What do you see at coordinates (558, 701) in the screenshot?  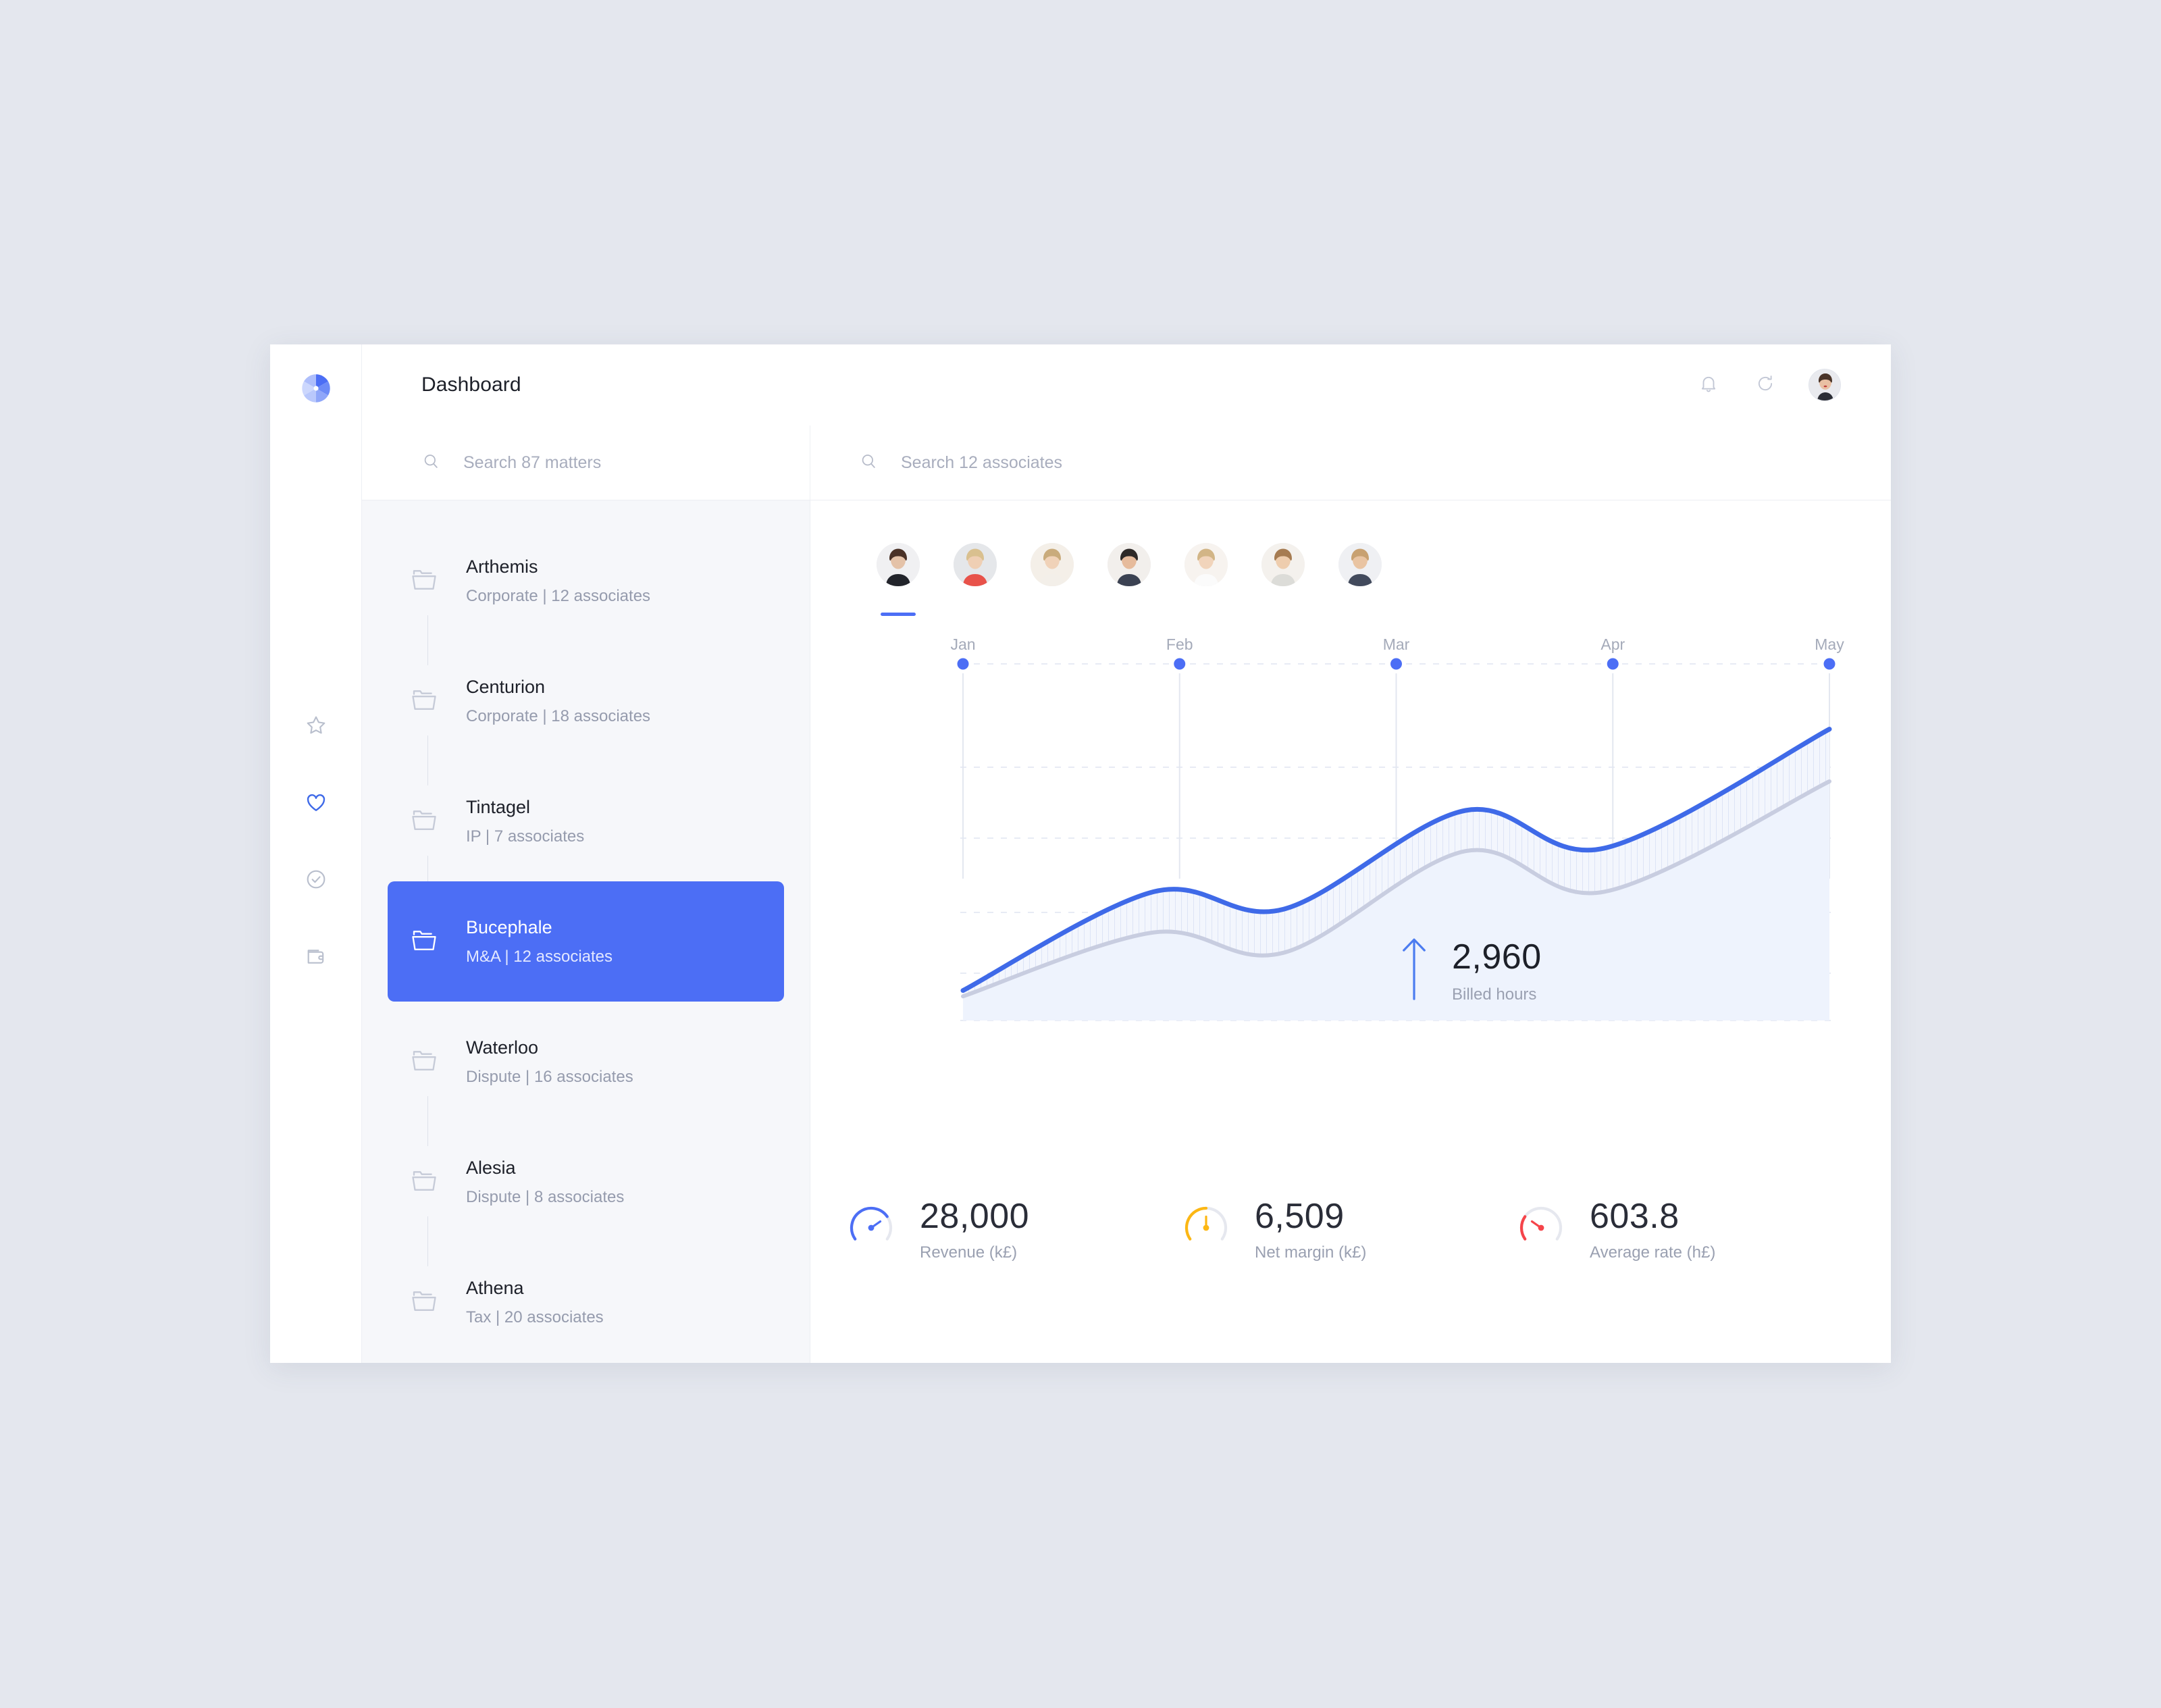 I see `matter-text: Centurion Corporate | 18 associates` at bounding box center [558, 701].